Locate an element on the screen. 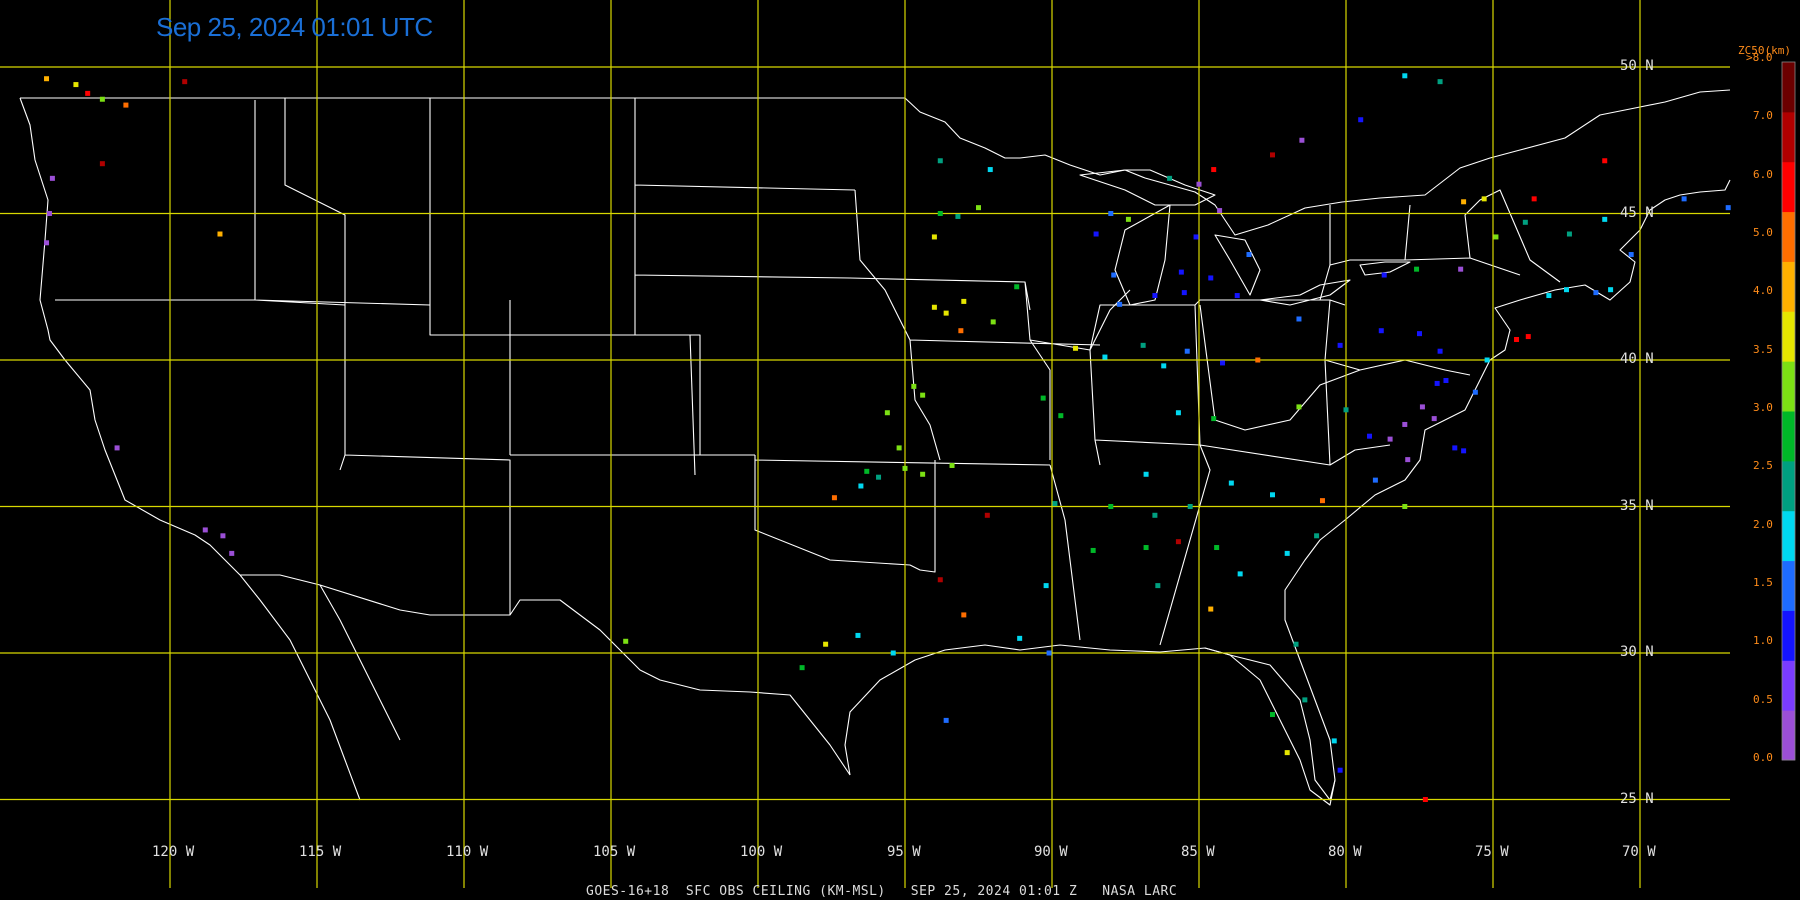  latitude-label: 35 N is located at coordinates (1637, 505).